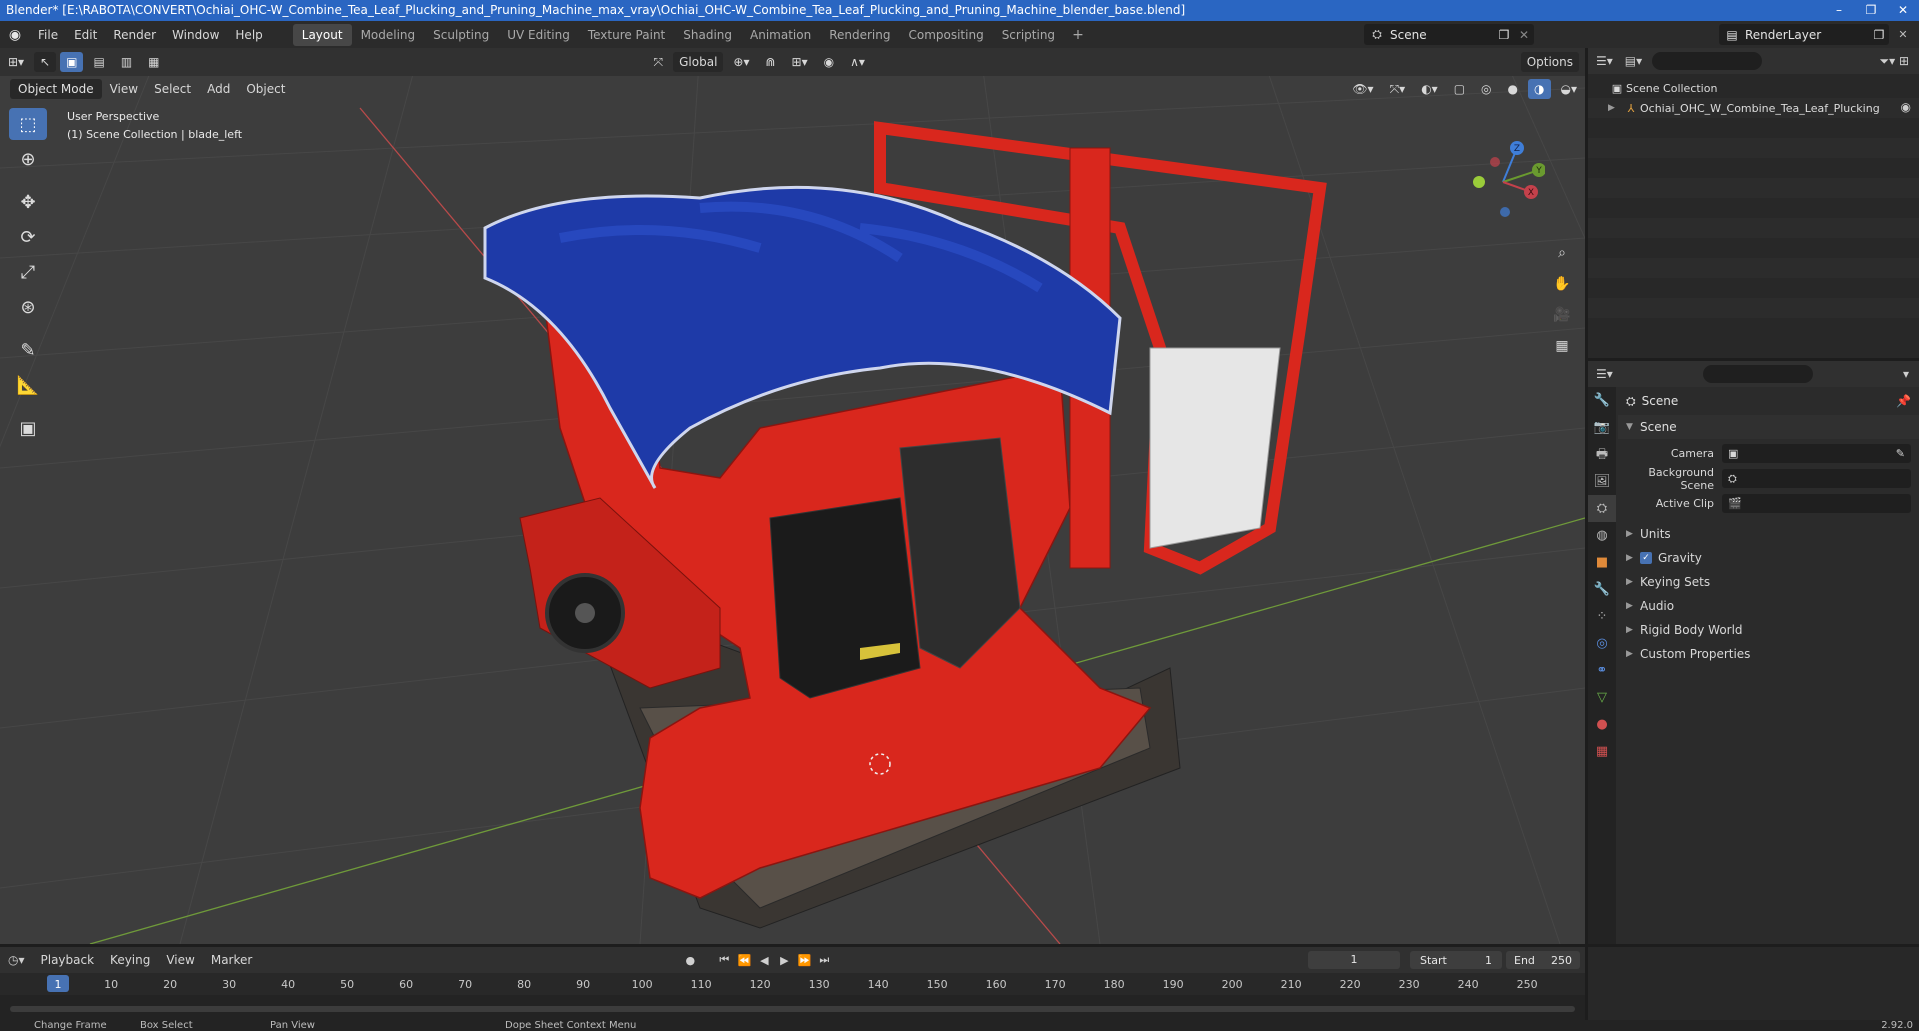 This screenshot has height=1031, width=1919. I want to click on outliner-search-input, so click(1707, 61).